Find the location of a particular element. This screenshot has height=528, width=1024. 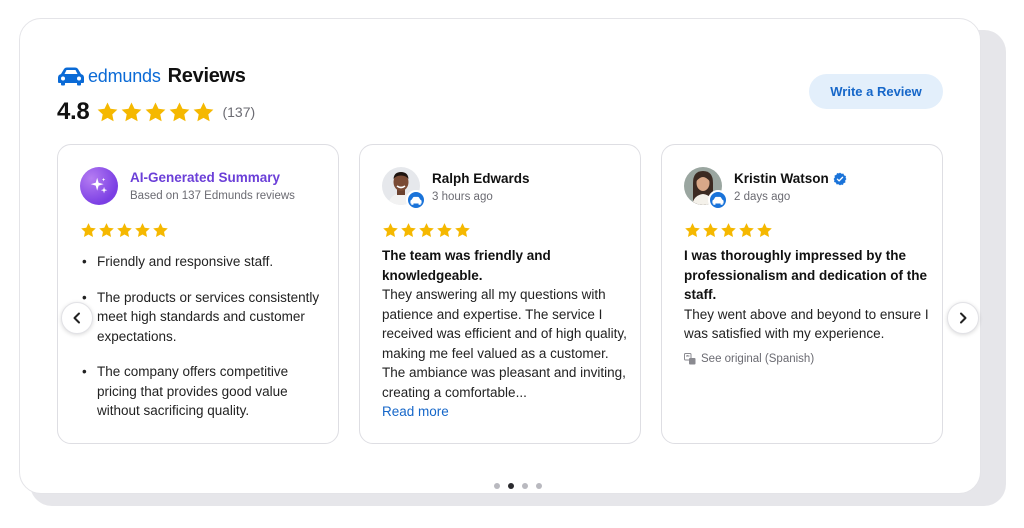

next-arrow-button is located at coordinates (963, 318).